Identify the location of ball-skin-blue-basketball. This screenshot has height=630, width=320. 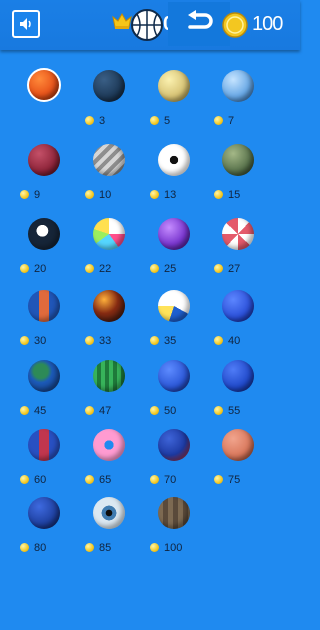
(174, 376).